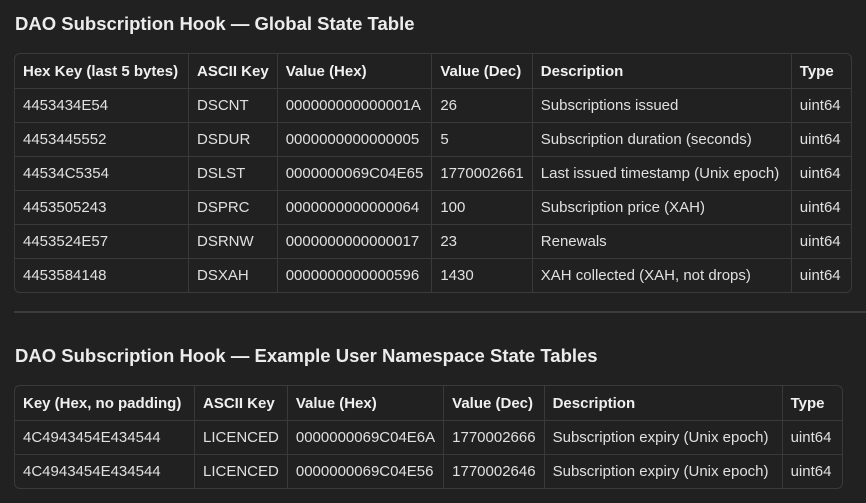  I want to click on cell-hex-key: 4453434E54, so click(102, 105).